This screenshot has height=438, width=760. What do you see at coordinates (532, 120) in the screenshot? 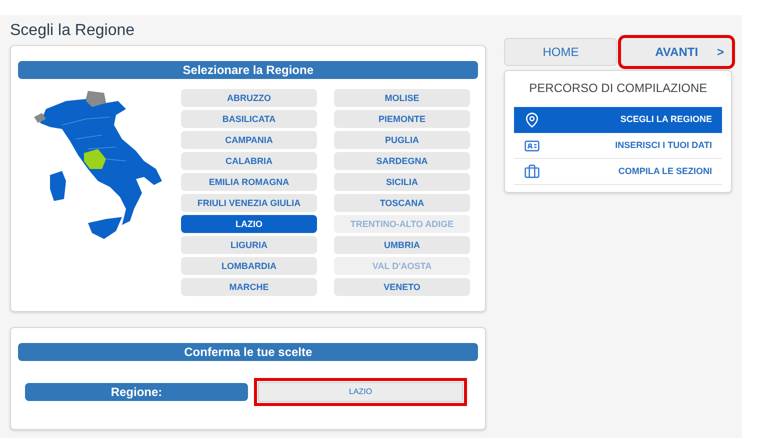
I see `location-pin-icon` at bounding box center [532, 120].